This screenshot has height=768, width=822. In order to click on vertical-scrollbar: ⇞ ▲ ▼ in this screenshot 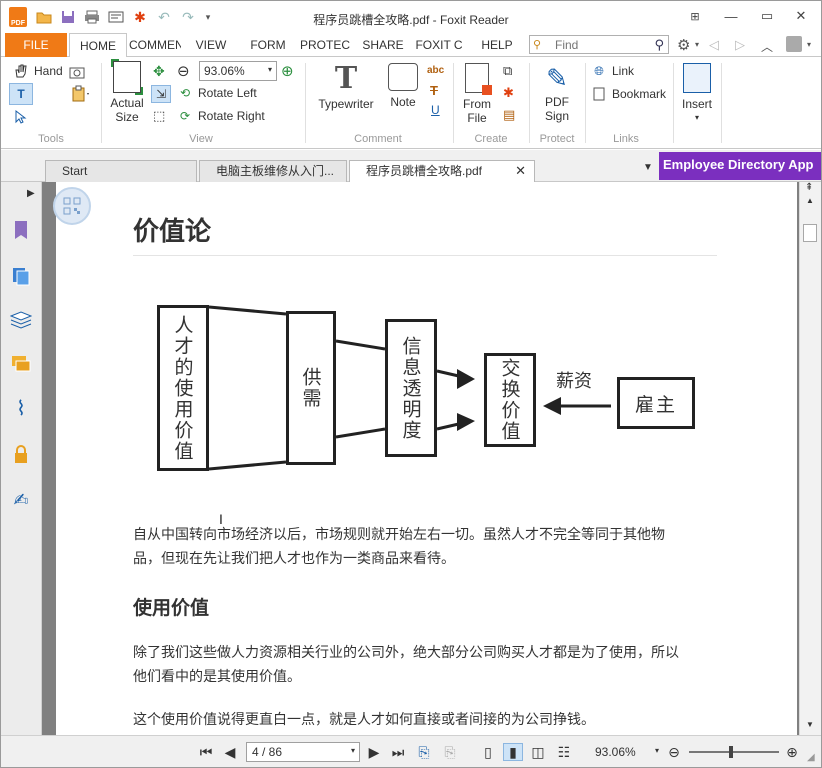, I will do `click(810, 458)`.